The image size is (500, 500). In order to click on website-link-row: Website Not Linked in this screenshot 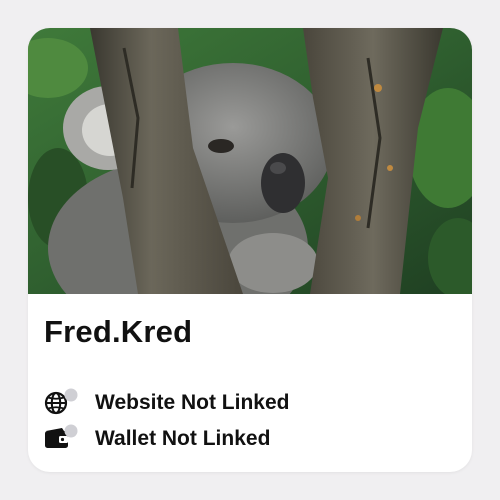, I will do `click(244, 403)`.